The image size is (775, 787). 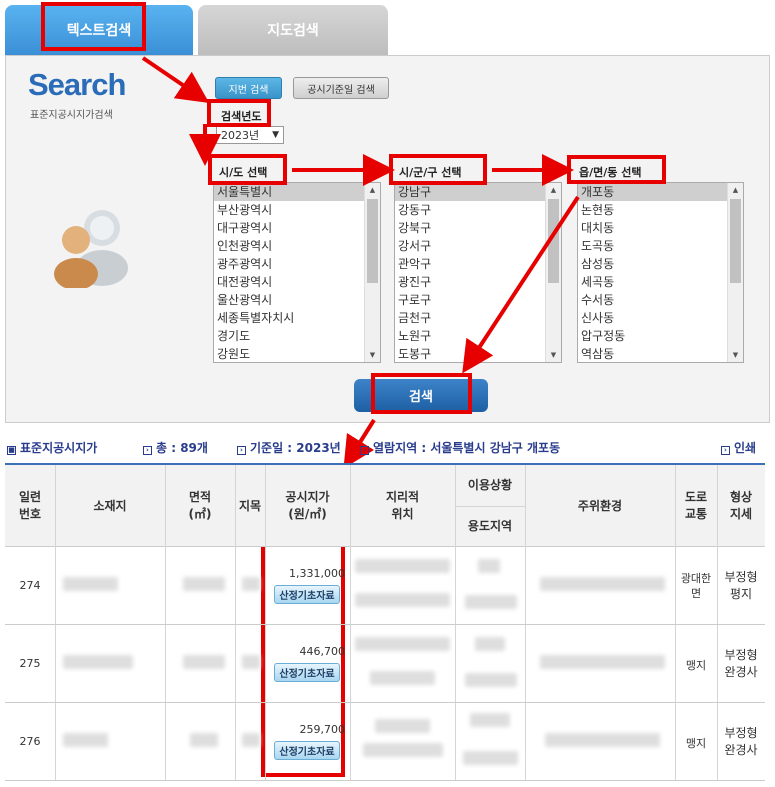 What do you see at coordinates (297, 210) in the screenshot?
I see `list-item: 부산광역시` at bounding box center [297, 210].